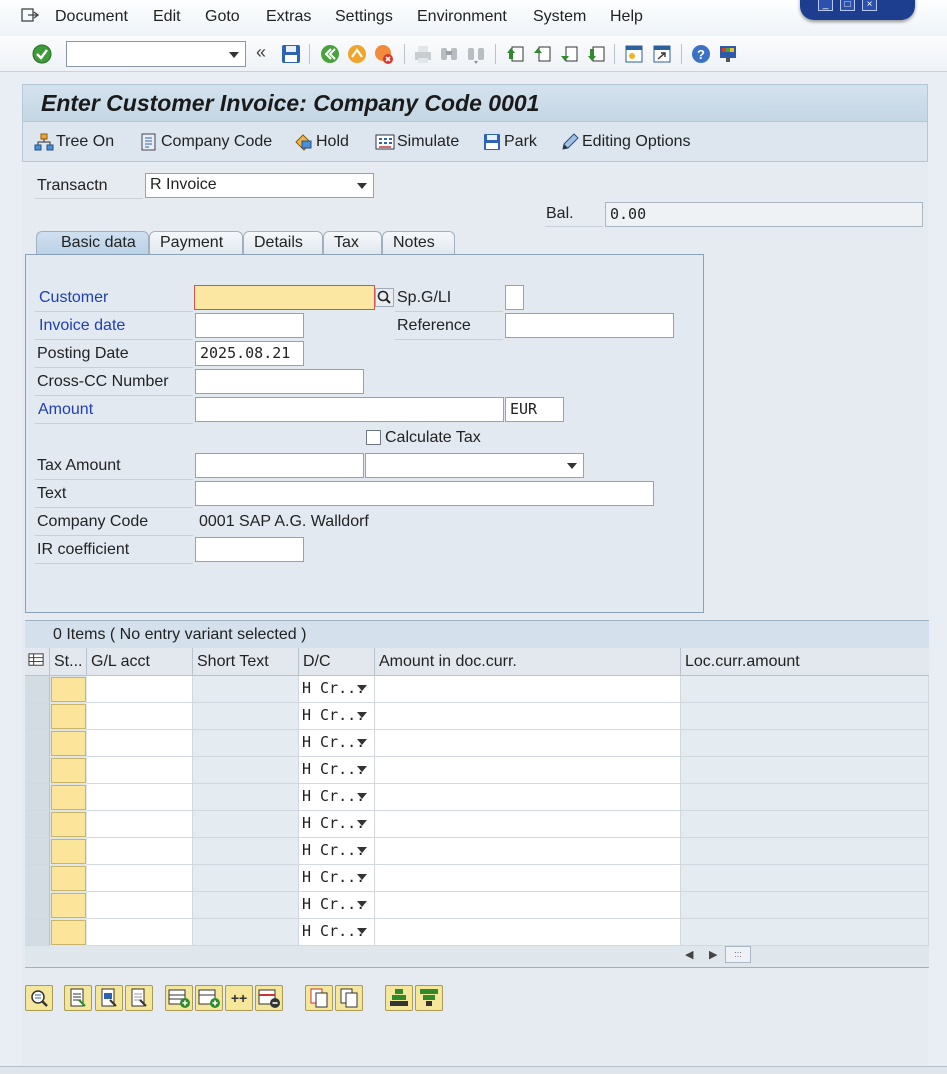 The height and width of the screenshot is (1074, 947). I want to click on close-icon: ×, so click(869, 5).